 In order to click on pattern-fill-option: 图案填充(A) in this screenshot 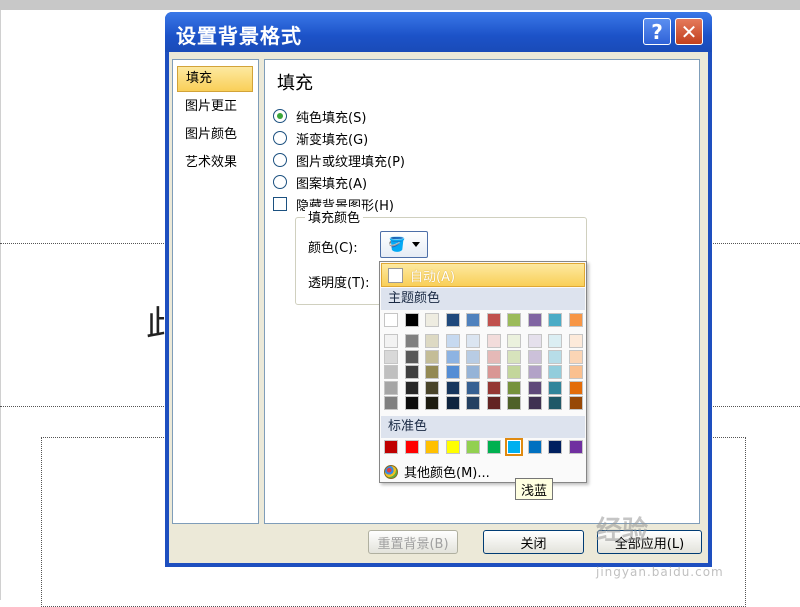, I will do `click(320, 182)`.